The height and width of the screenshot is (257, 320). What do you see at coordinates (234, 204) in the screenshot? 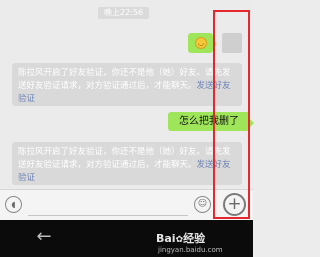
I see `plus-icon: +` at bounding box center [234, 204].